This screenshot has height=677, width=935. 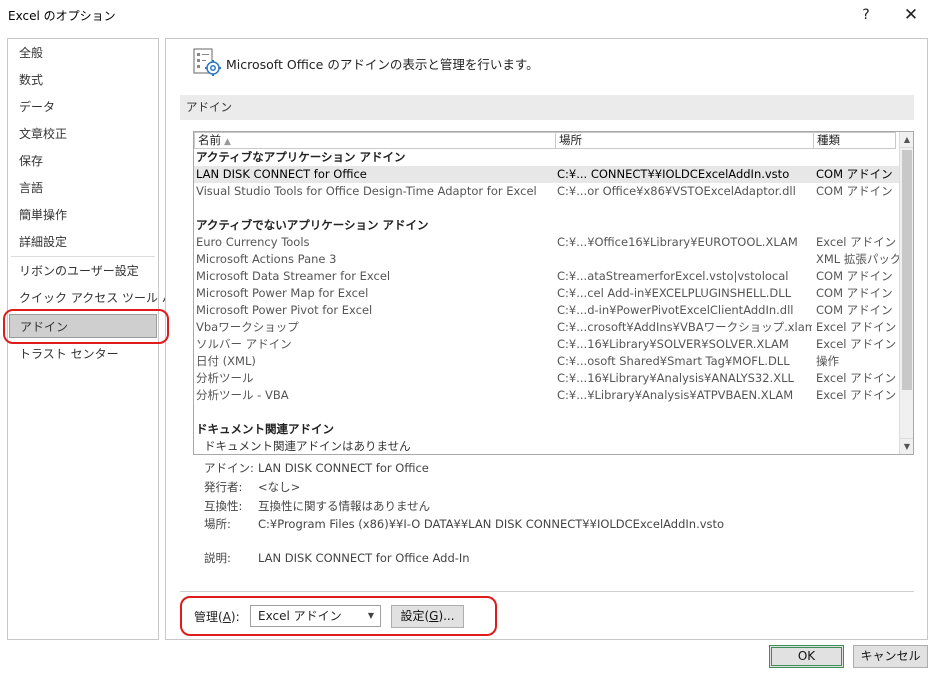 I want to click on column-header-location: 場所, so click(x=684, y=140).